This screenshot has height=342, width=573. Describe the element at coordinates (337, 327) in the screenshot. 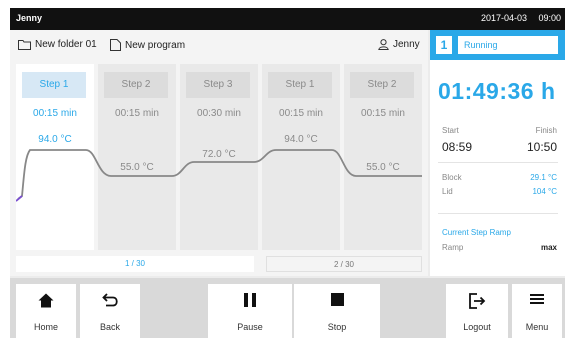

I see `stop-label: Stop` at that location.